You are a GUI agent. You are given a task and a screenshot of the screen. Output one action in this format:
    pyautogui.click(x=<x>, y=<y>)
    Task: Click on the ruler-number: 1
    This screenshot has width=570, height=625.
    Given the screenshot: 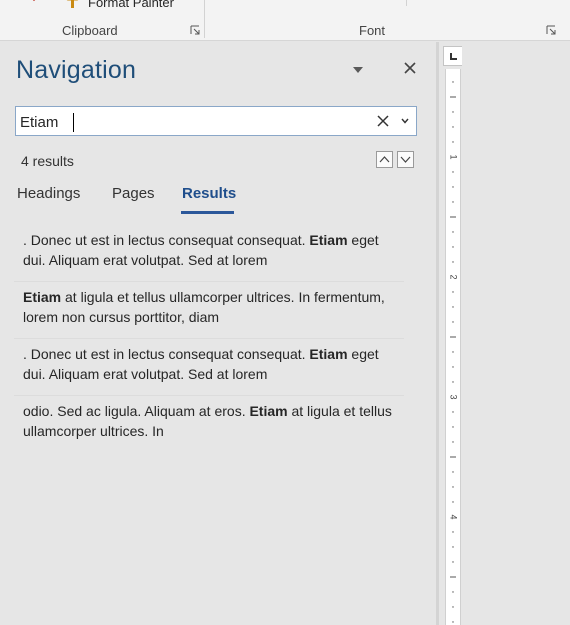 What is the action you would take?
    pyautogui.click(x=453, y=157)
    